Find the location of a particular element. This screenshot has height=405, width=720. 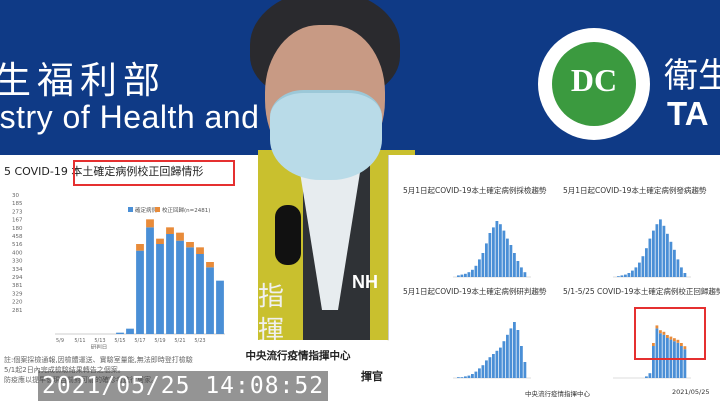

poster-left-title-prefix: 5 COVID-19 is located at coordinates (36, 171).